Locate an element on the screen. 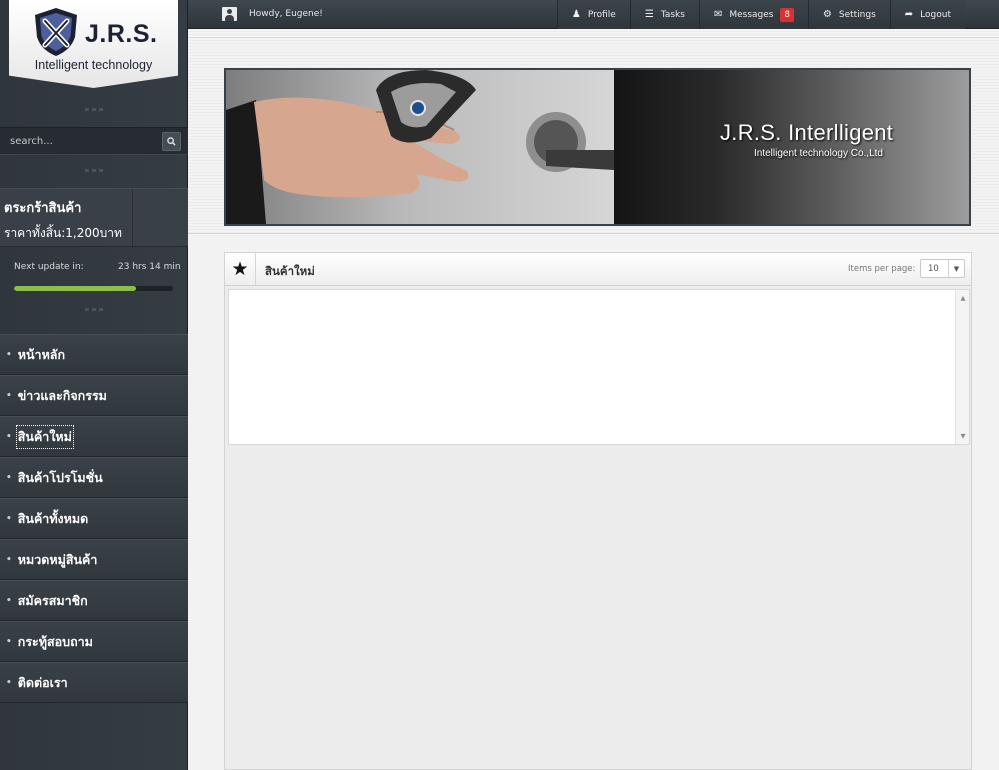  update-progress-bar is located at coordinates (93, 288).